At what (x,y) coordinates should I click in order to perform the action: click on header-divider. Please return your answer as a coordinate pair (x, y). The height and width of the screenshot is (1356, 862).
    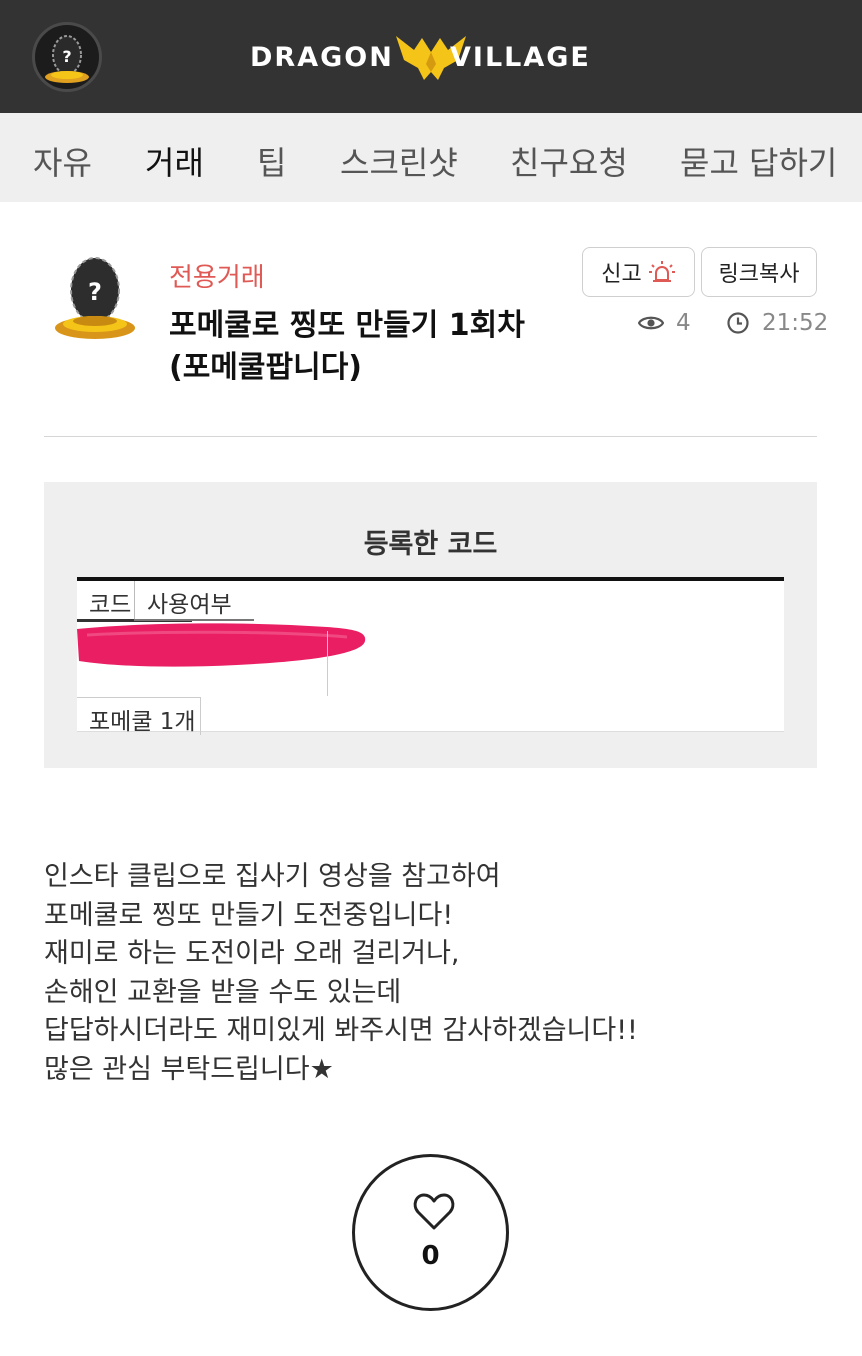
    Looking at the image, I should click on (430, 436).